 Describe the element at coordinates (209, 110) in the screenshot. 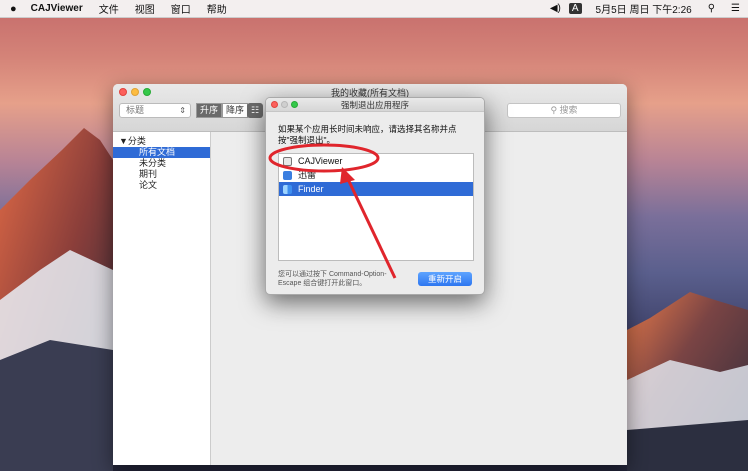

I see `sort-ascending-button: 升序` at that location.